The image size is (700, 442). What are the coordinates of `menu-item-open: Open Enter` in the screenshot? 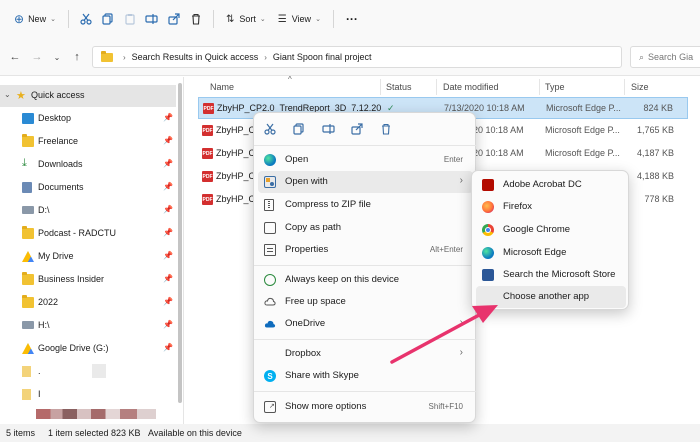 It's located at (365, 160).